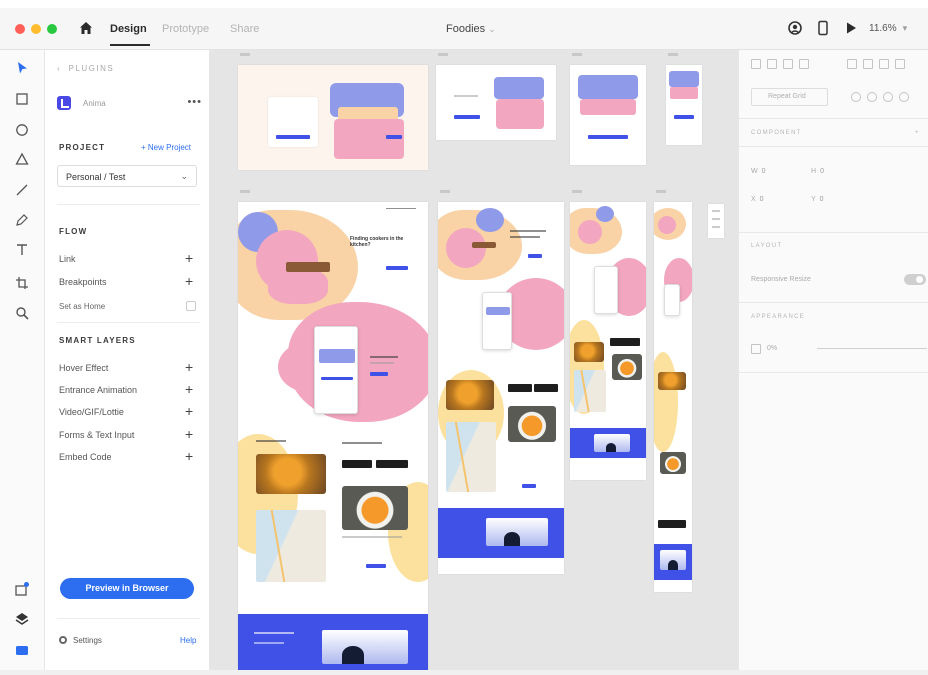 This screenshot has height=675, width=928. I want to click on align-bottom-icon, so click(868, 64).